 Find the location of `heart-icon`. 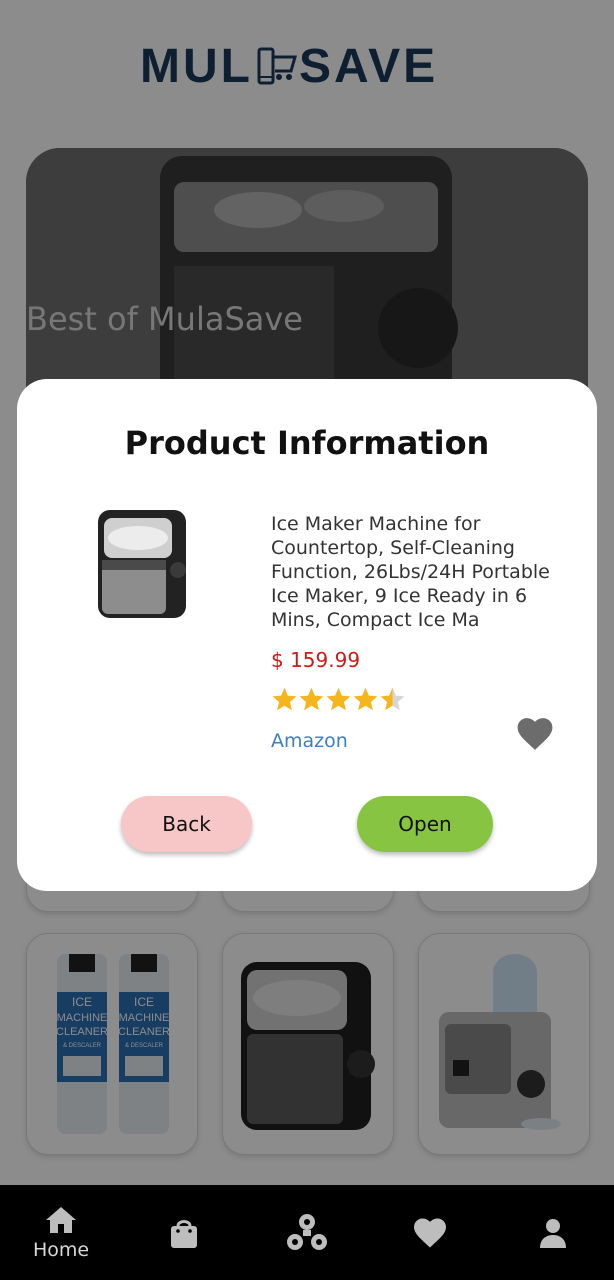

heart-icon is located at coordinates (430, 1232).